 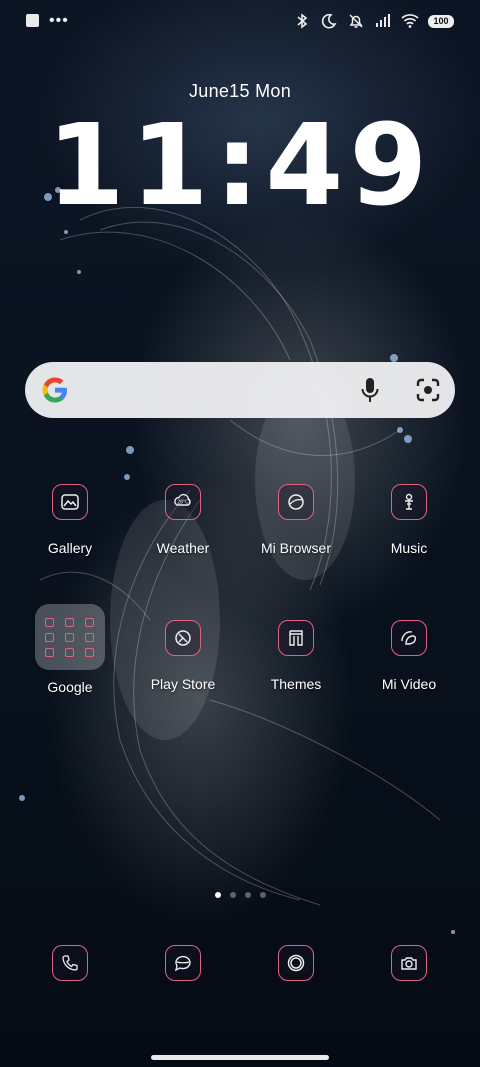 I want to click on phone-icon, so click(x=70, y=963).